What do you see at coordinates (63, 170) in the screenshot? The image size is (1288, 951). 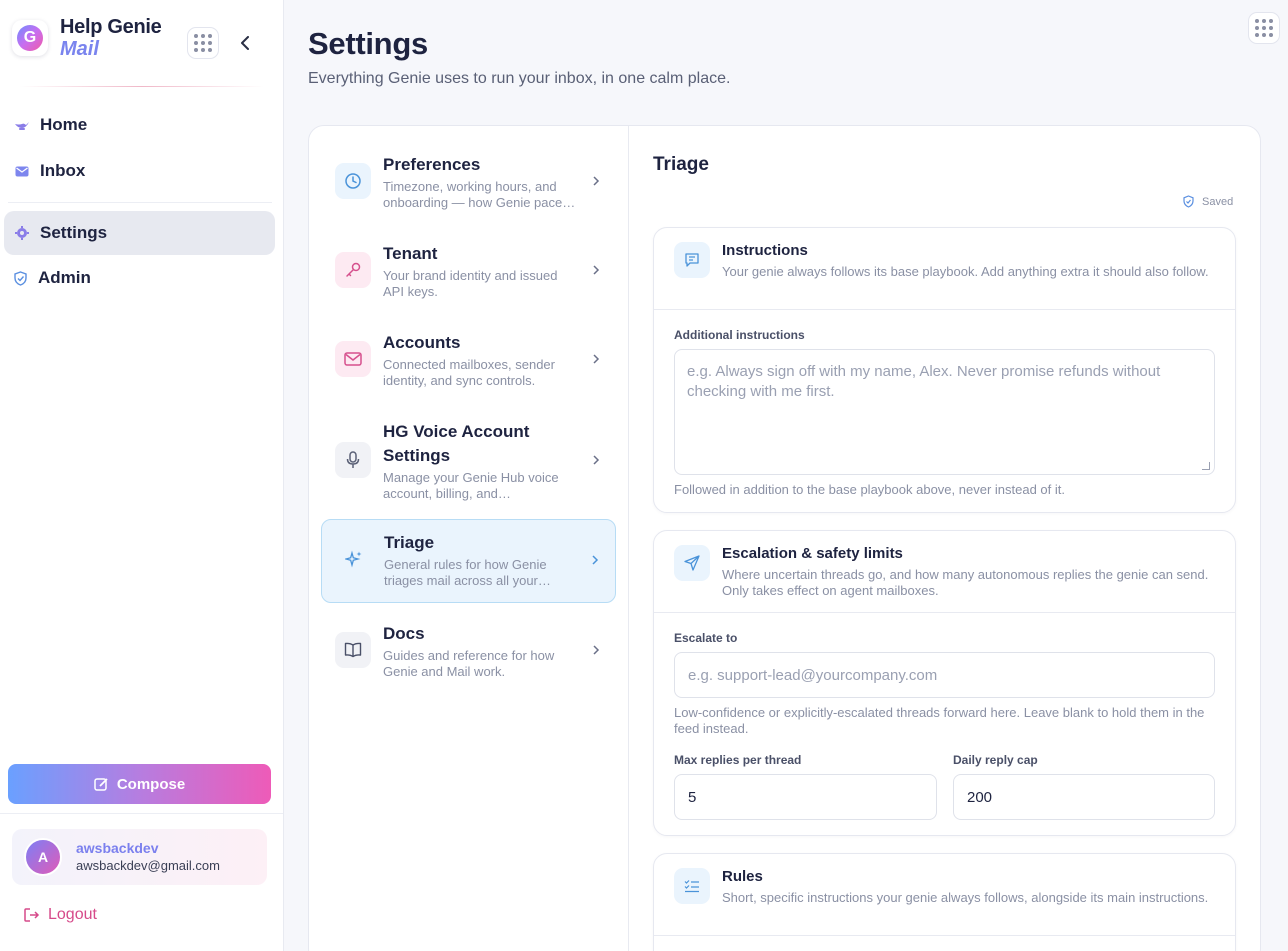 I see `nav-item-label: Inbox` at bounding box center [63, 170].